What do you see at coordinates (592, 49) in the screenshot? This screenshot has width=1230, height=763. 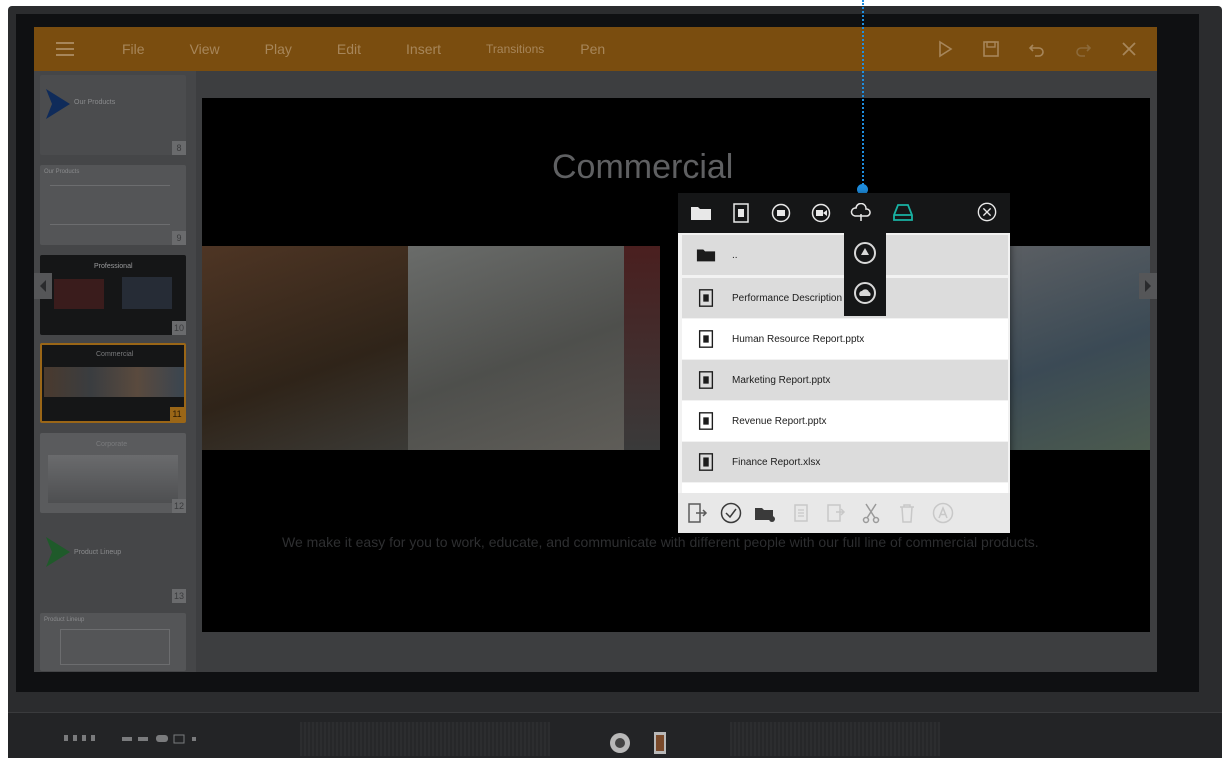 I see `menu-pen: Pen` at bounding box center [592, 49].